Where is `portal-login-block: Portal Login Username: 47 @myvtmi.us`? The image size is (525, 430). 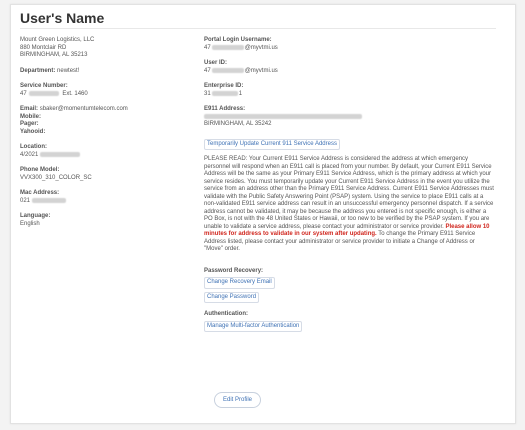
portal-login-block: Portal Login Username: 47 @myvtmi.us is located at coordinates (349, 44).